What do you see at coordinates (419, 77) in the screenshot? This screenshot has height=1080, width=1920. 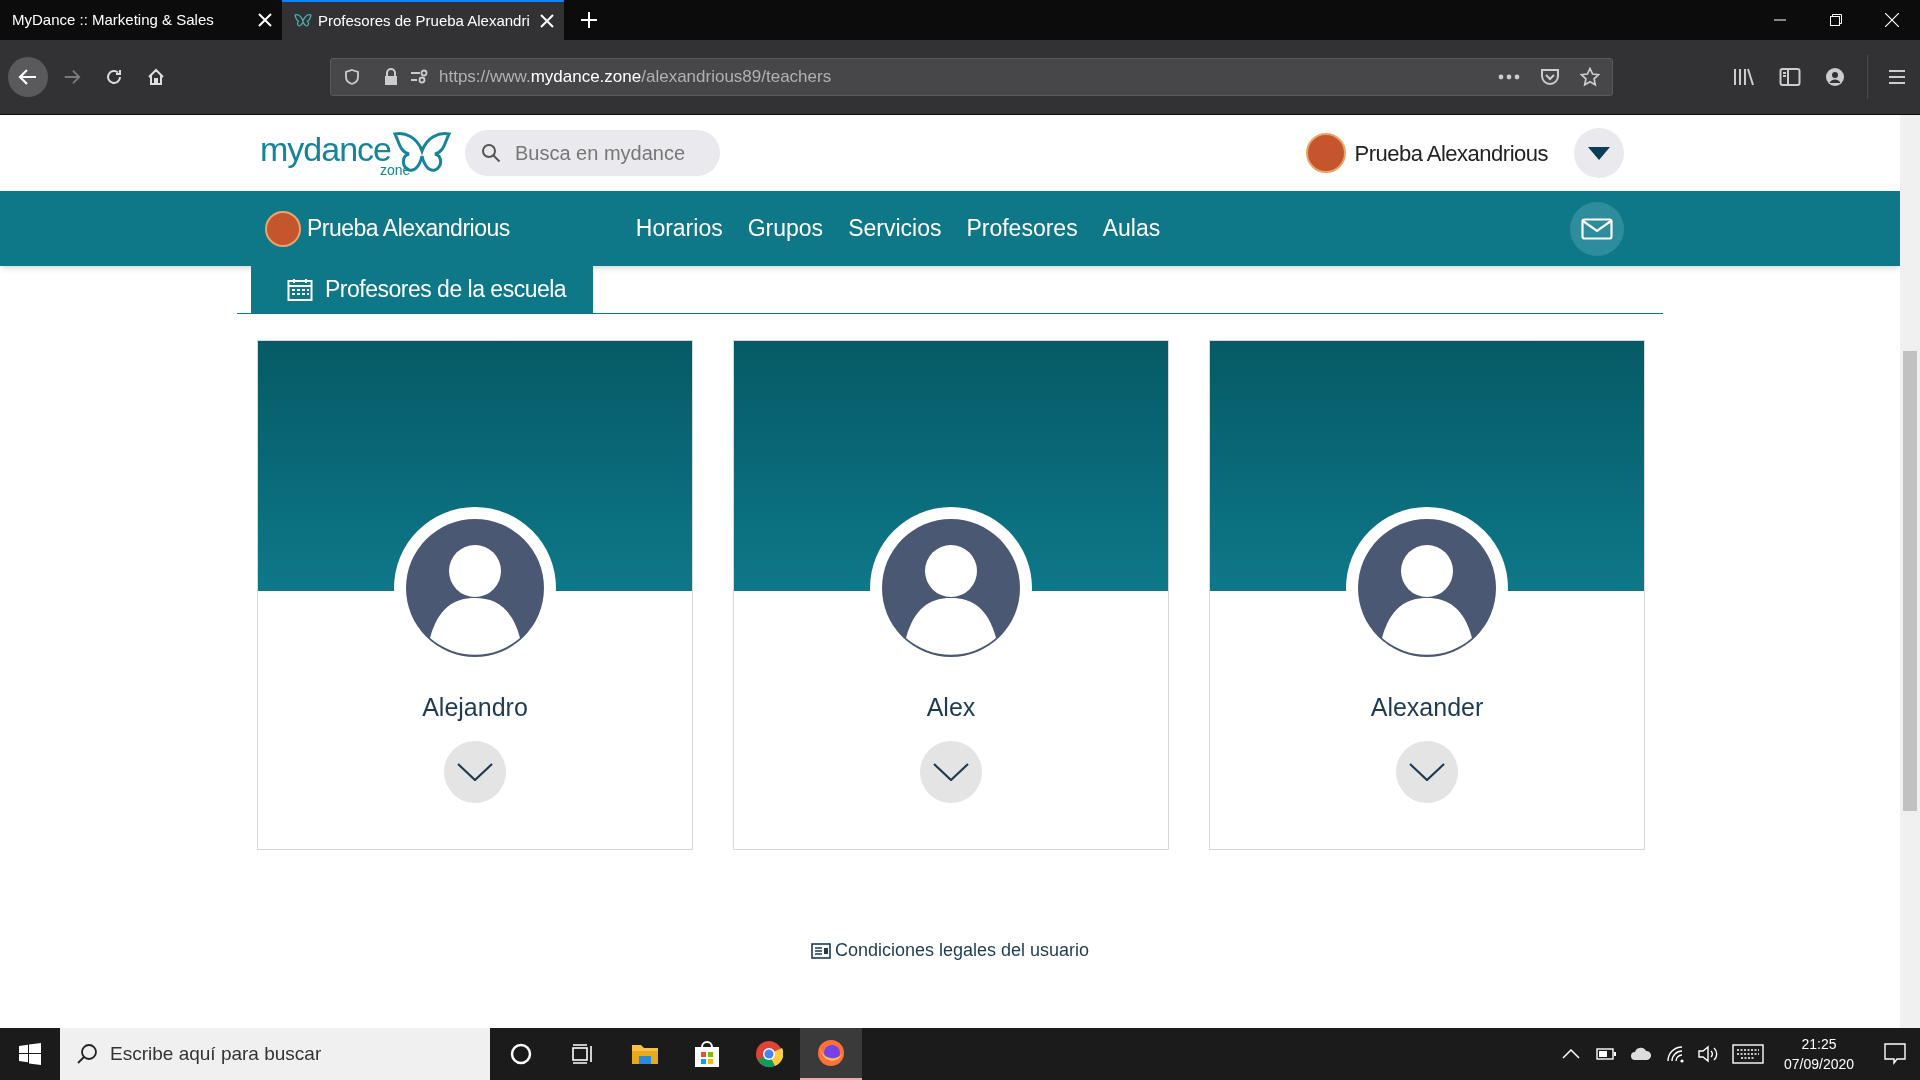 I see `permissions-icon` at bounding box center [419, 77].